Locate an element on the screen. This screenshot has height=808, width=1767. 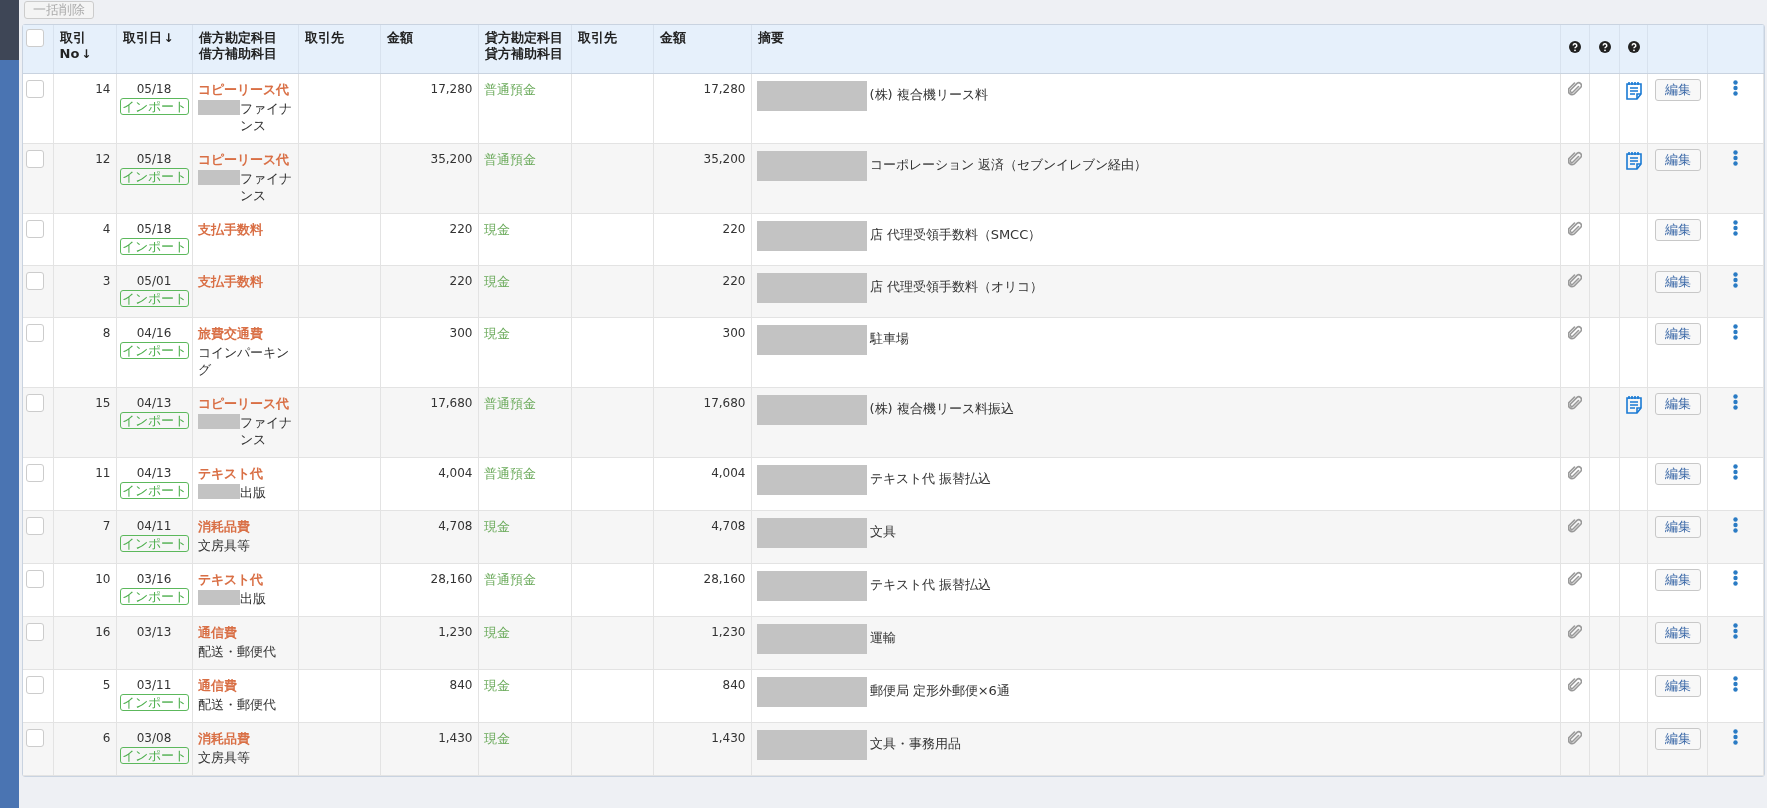
debit-sub-account: コインパーキング is located at coordinates (243, 361).